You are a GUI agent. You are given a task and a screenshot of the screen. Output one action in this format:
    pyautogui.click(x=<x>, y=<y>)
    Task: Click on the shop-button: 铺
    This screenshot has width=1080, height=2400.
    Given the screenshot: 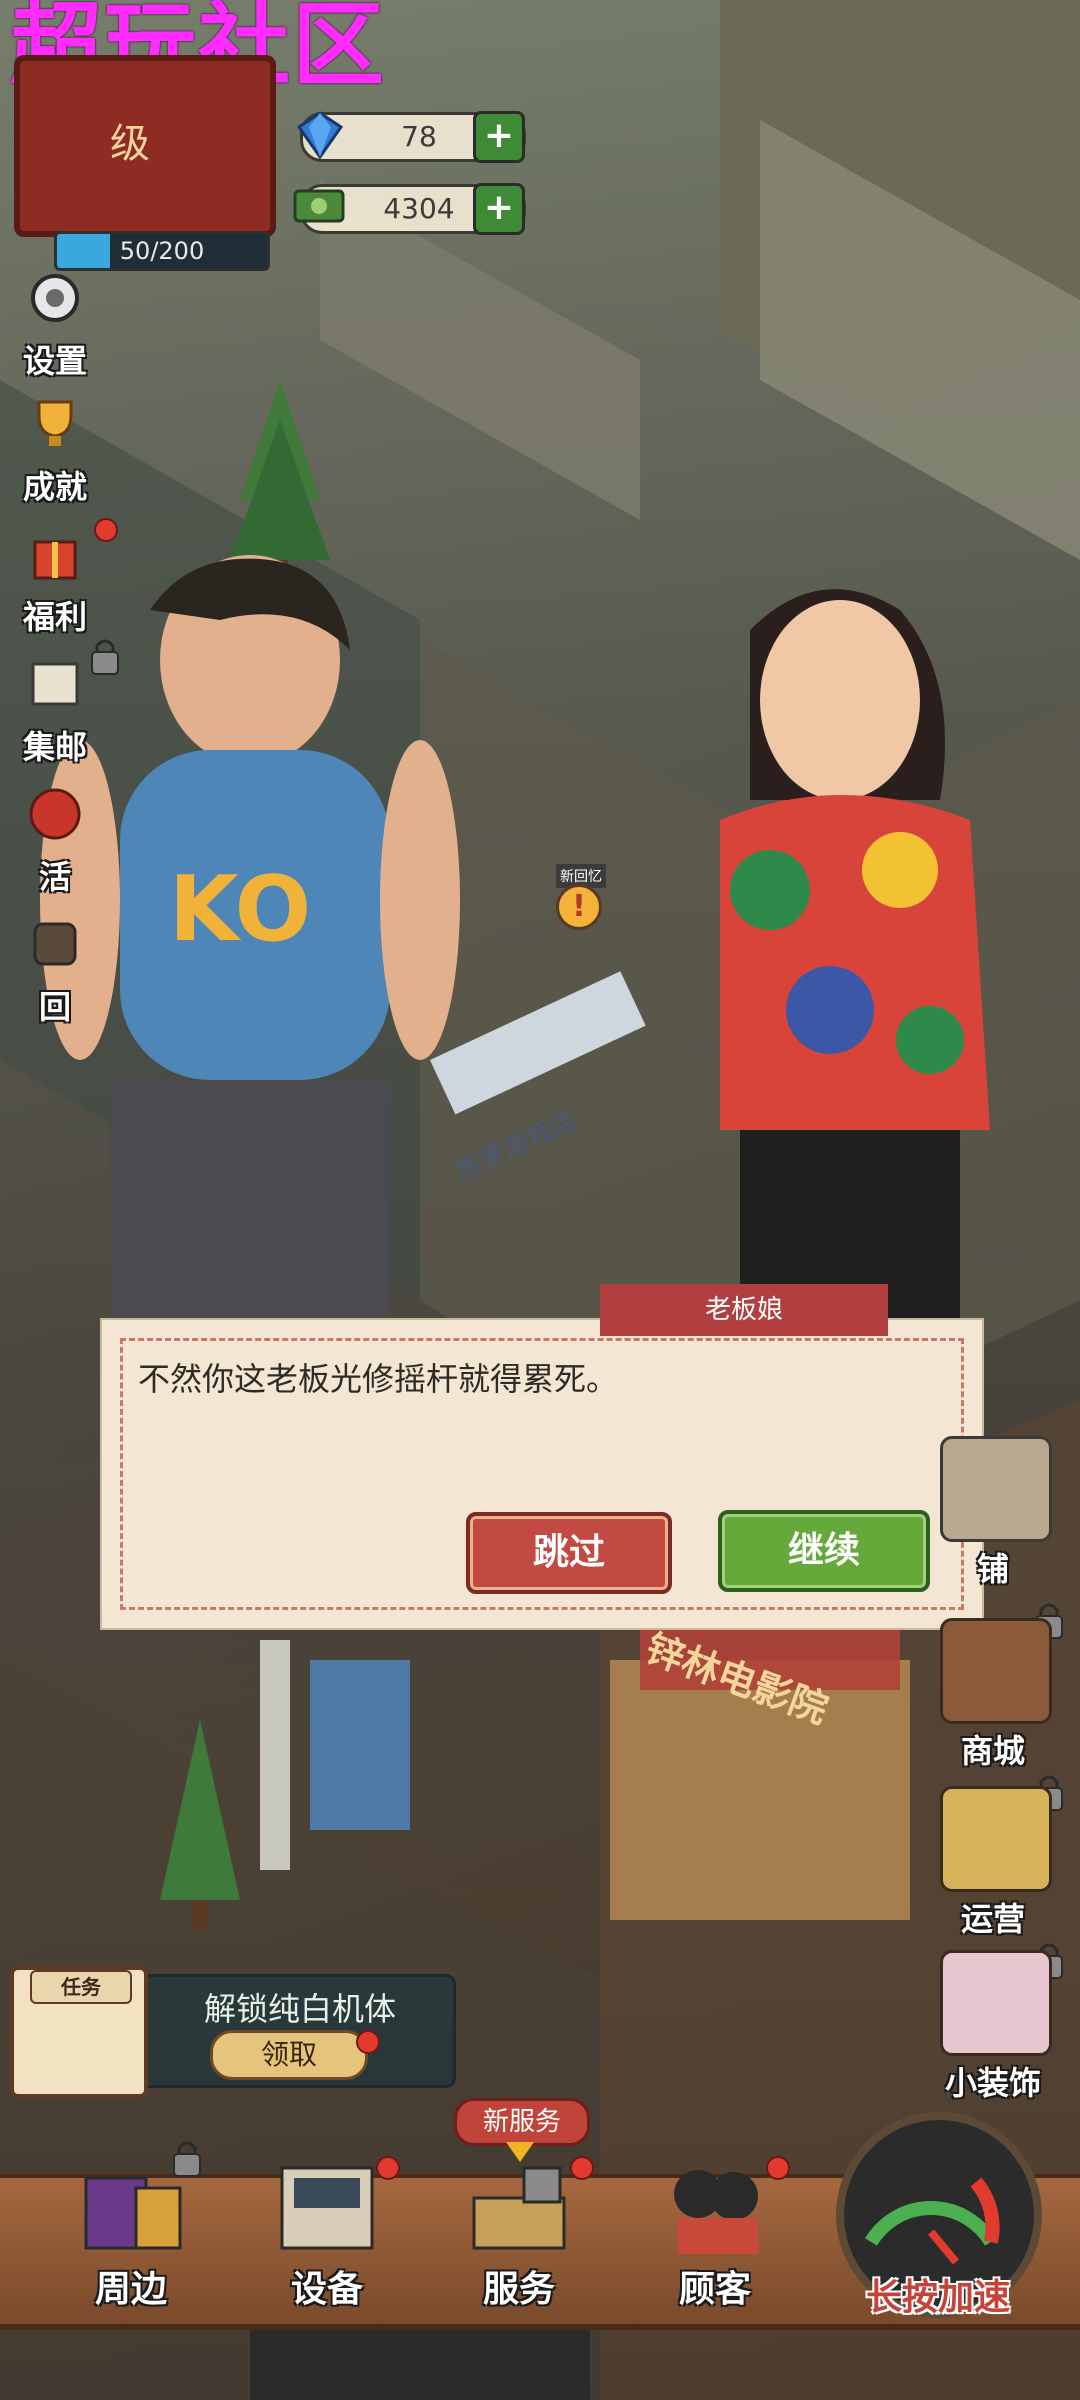 What is the action you would take?
    pyautogui.click(x=993, y=1534)
    